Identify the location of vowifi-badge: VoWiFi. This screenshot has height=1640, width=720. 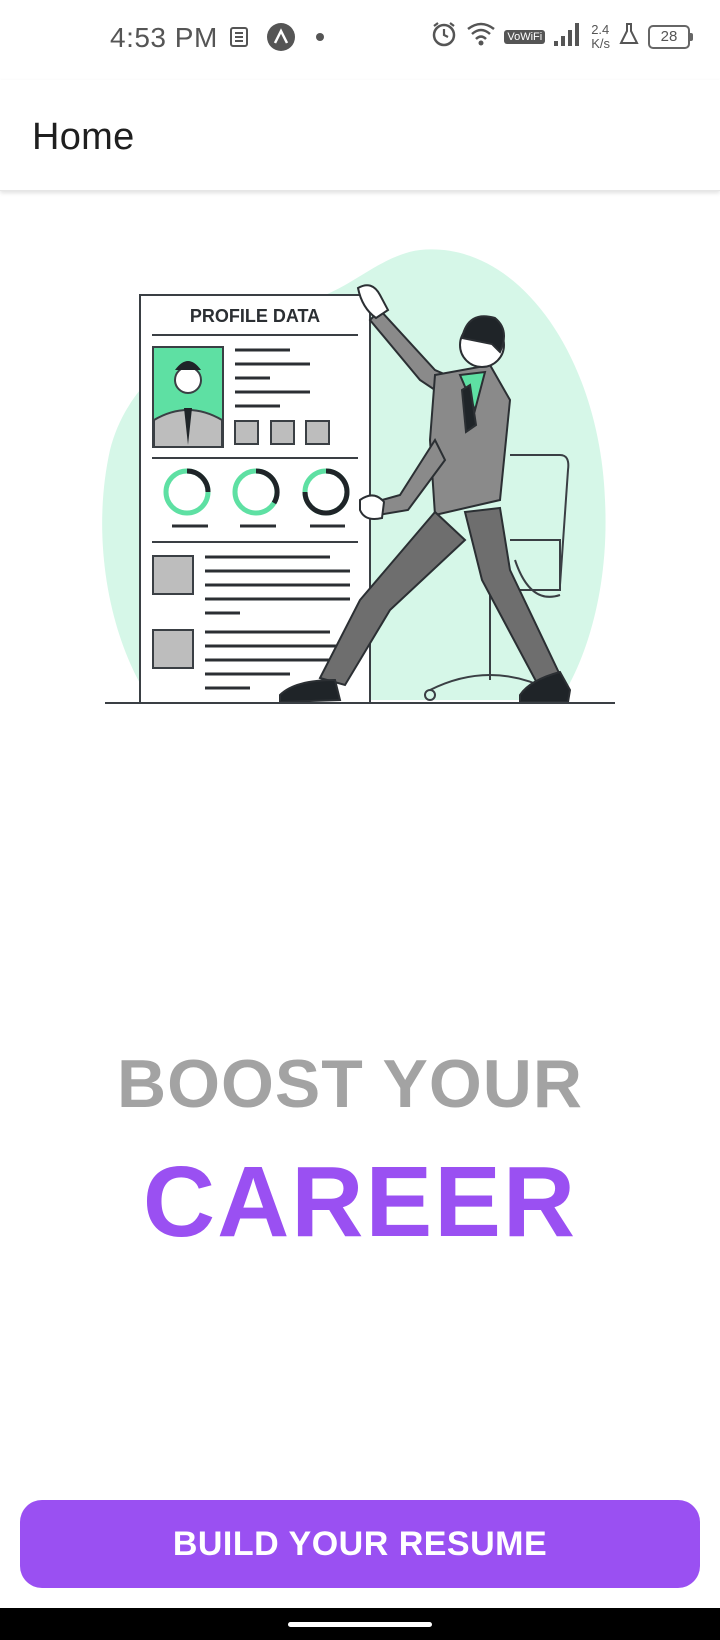
(525, 36).